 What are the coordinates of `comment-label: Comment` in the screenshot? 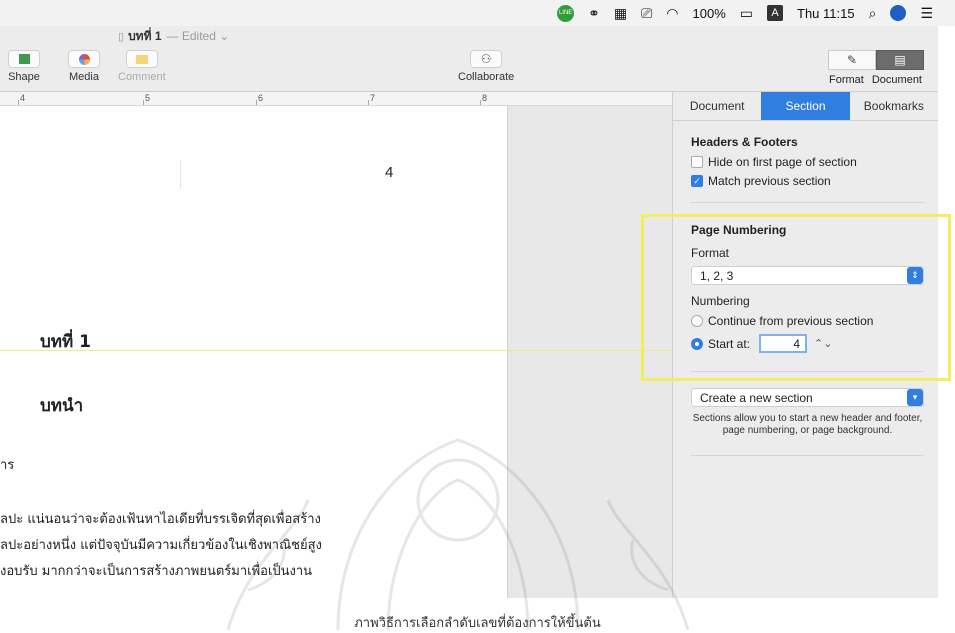 It's located at (142, 77).